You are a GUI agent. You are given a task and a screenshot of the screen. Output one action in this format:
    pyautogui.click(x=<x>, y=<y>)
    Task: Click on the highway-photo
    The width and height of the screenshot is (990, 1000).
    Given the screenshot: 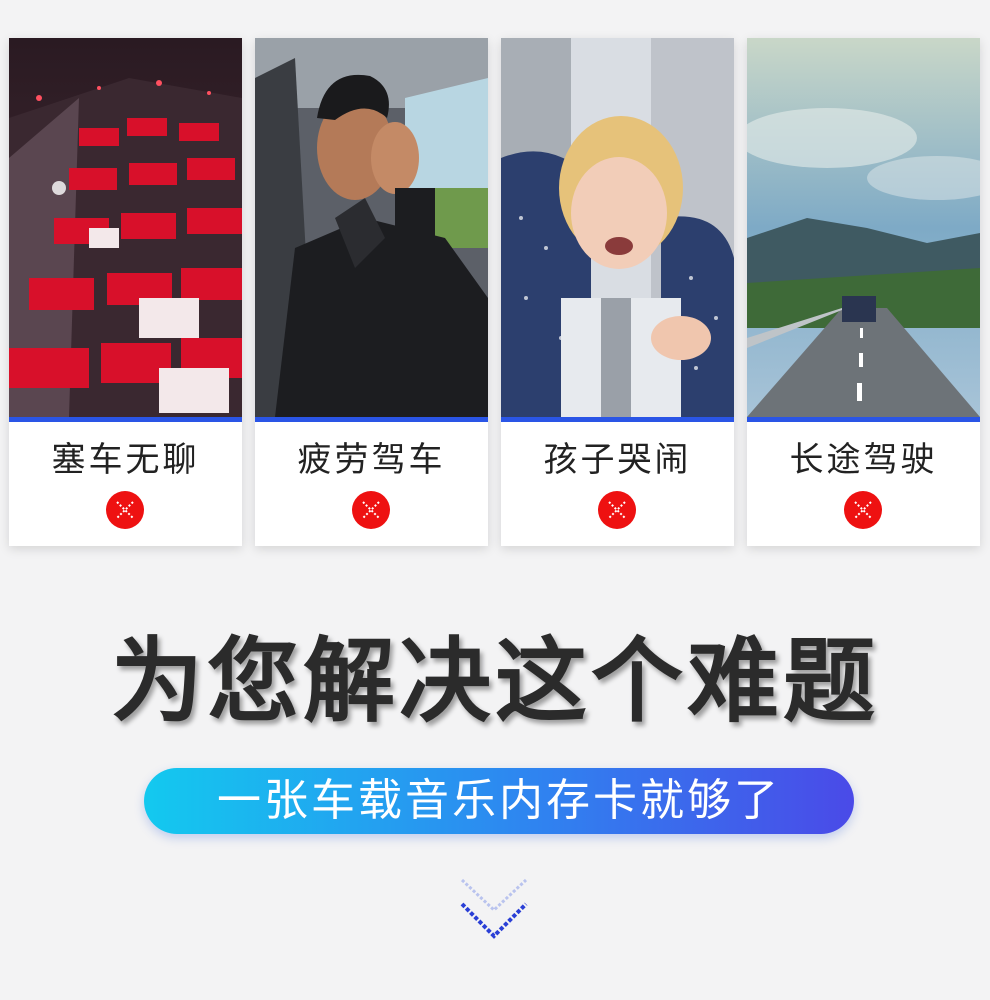 What is the action you would take?
    pyautogui.click(x=863, y=227)
    